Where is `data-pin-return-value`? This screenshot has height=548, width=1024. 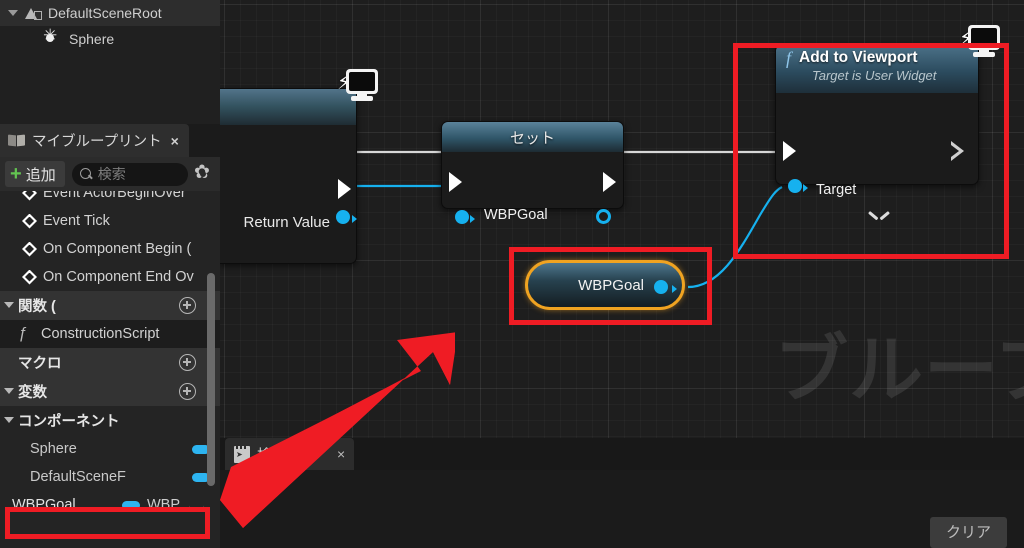 data-pin-return-value is located at coordinates (343, 217).